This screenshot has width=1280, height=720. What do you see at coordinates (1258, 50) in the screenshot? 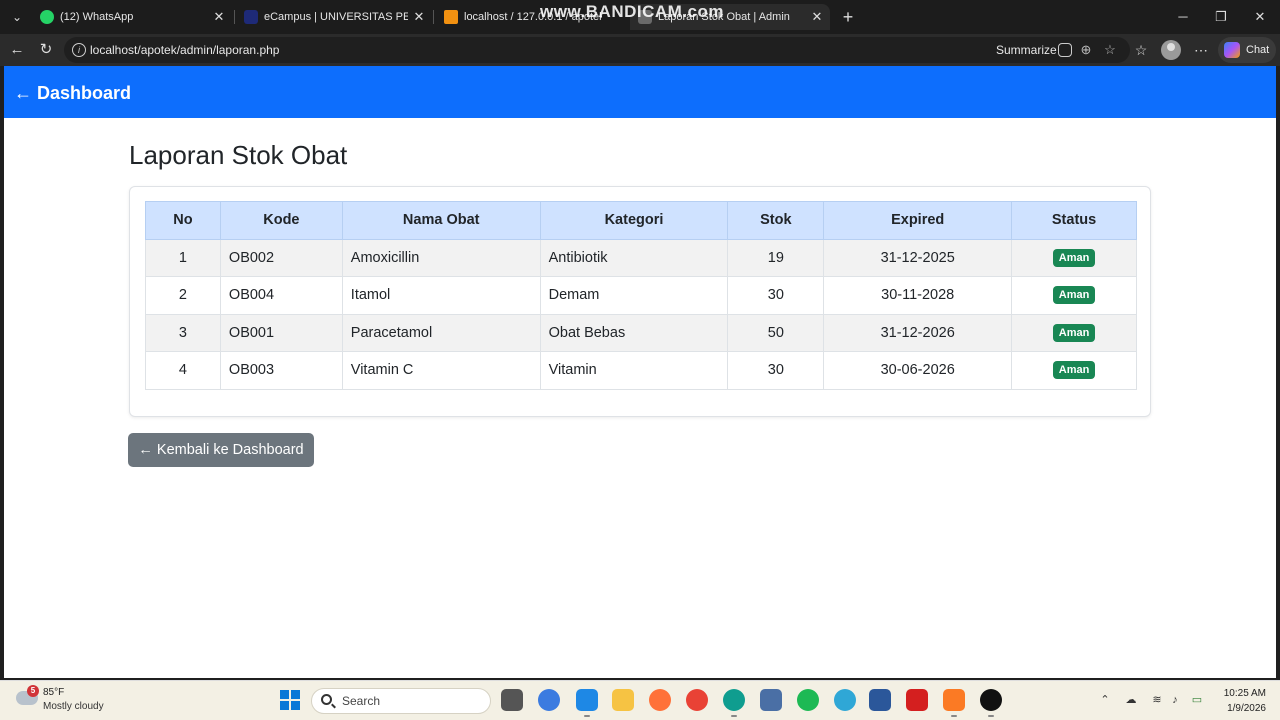
I see `chat-label: Chat` at bounding box center [1258, 50].